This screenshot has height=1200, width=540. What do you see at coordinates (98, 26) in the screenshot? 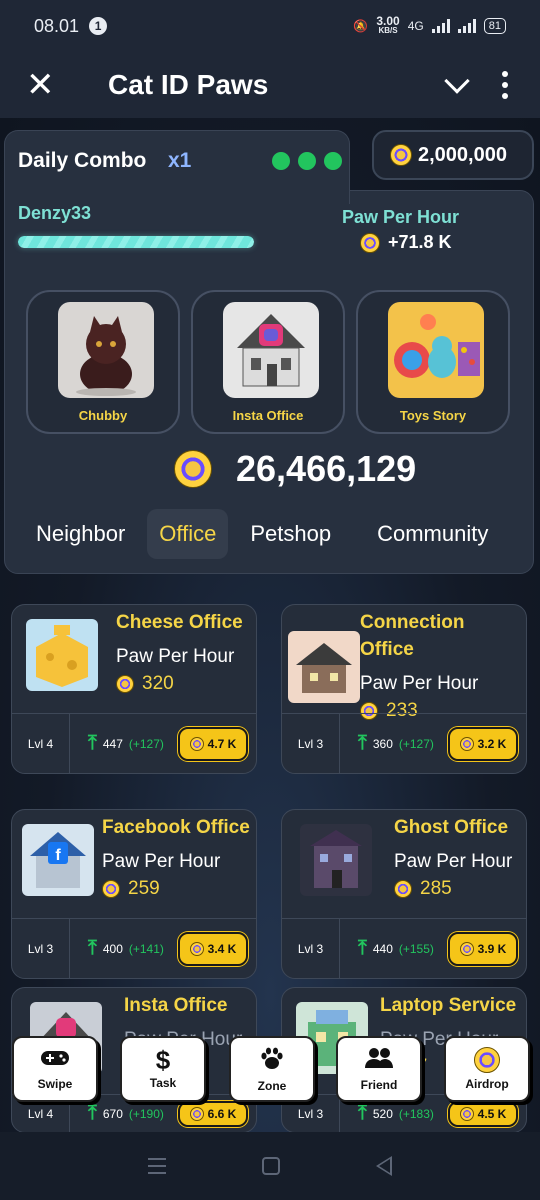
I see `notification-badge: 1` at bounding box center [98, 26].